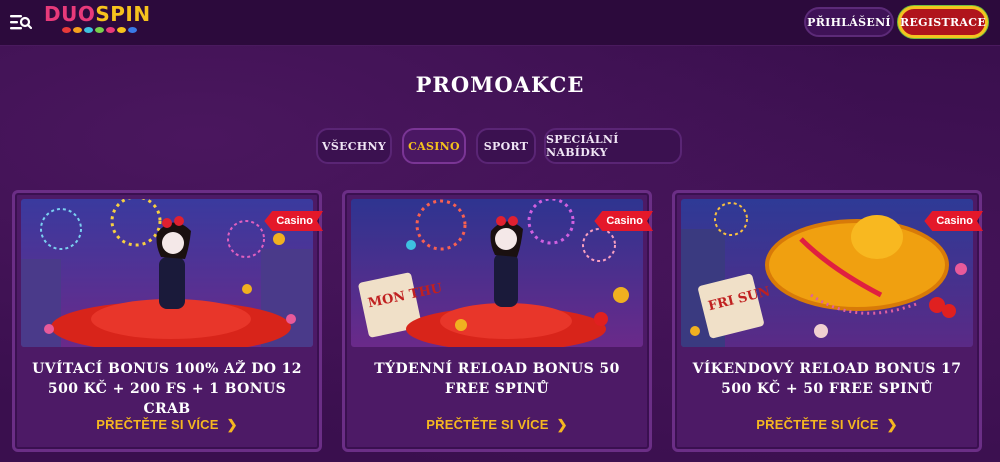 The image size is (1000, 462). What do you see at coordinates (434, 146) in the screenshot?
I see `tab-casino: CASINO` at bounding box center [434, 146].